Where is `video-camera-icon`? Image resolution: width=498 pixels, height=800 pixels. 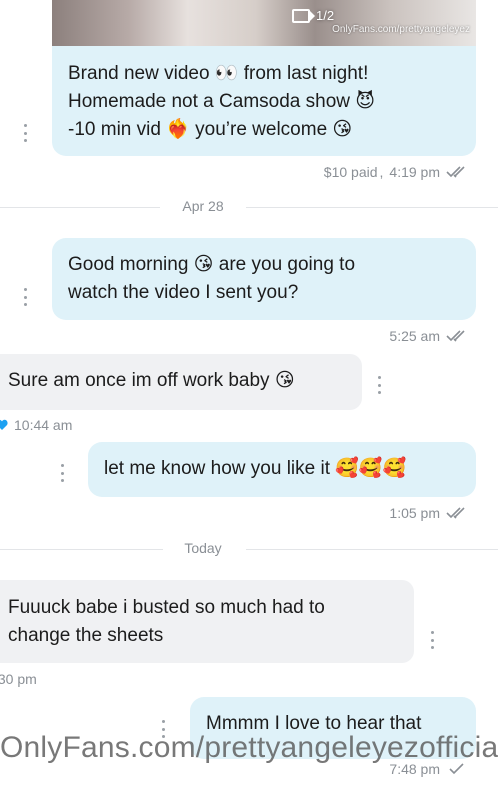 video-camera-icon is located at coordinates (303, 15).